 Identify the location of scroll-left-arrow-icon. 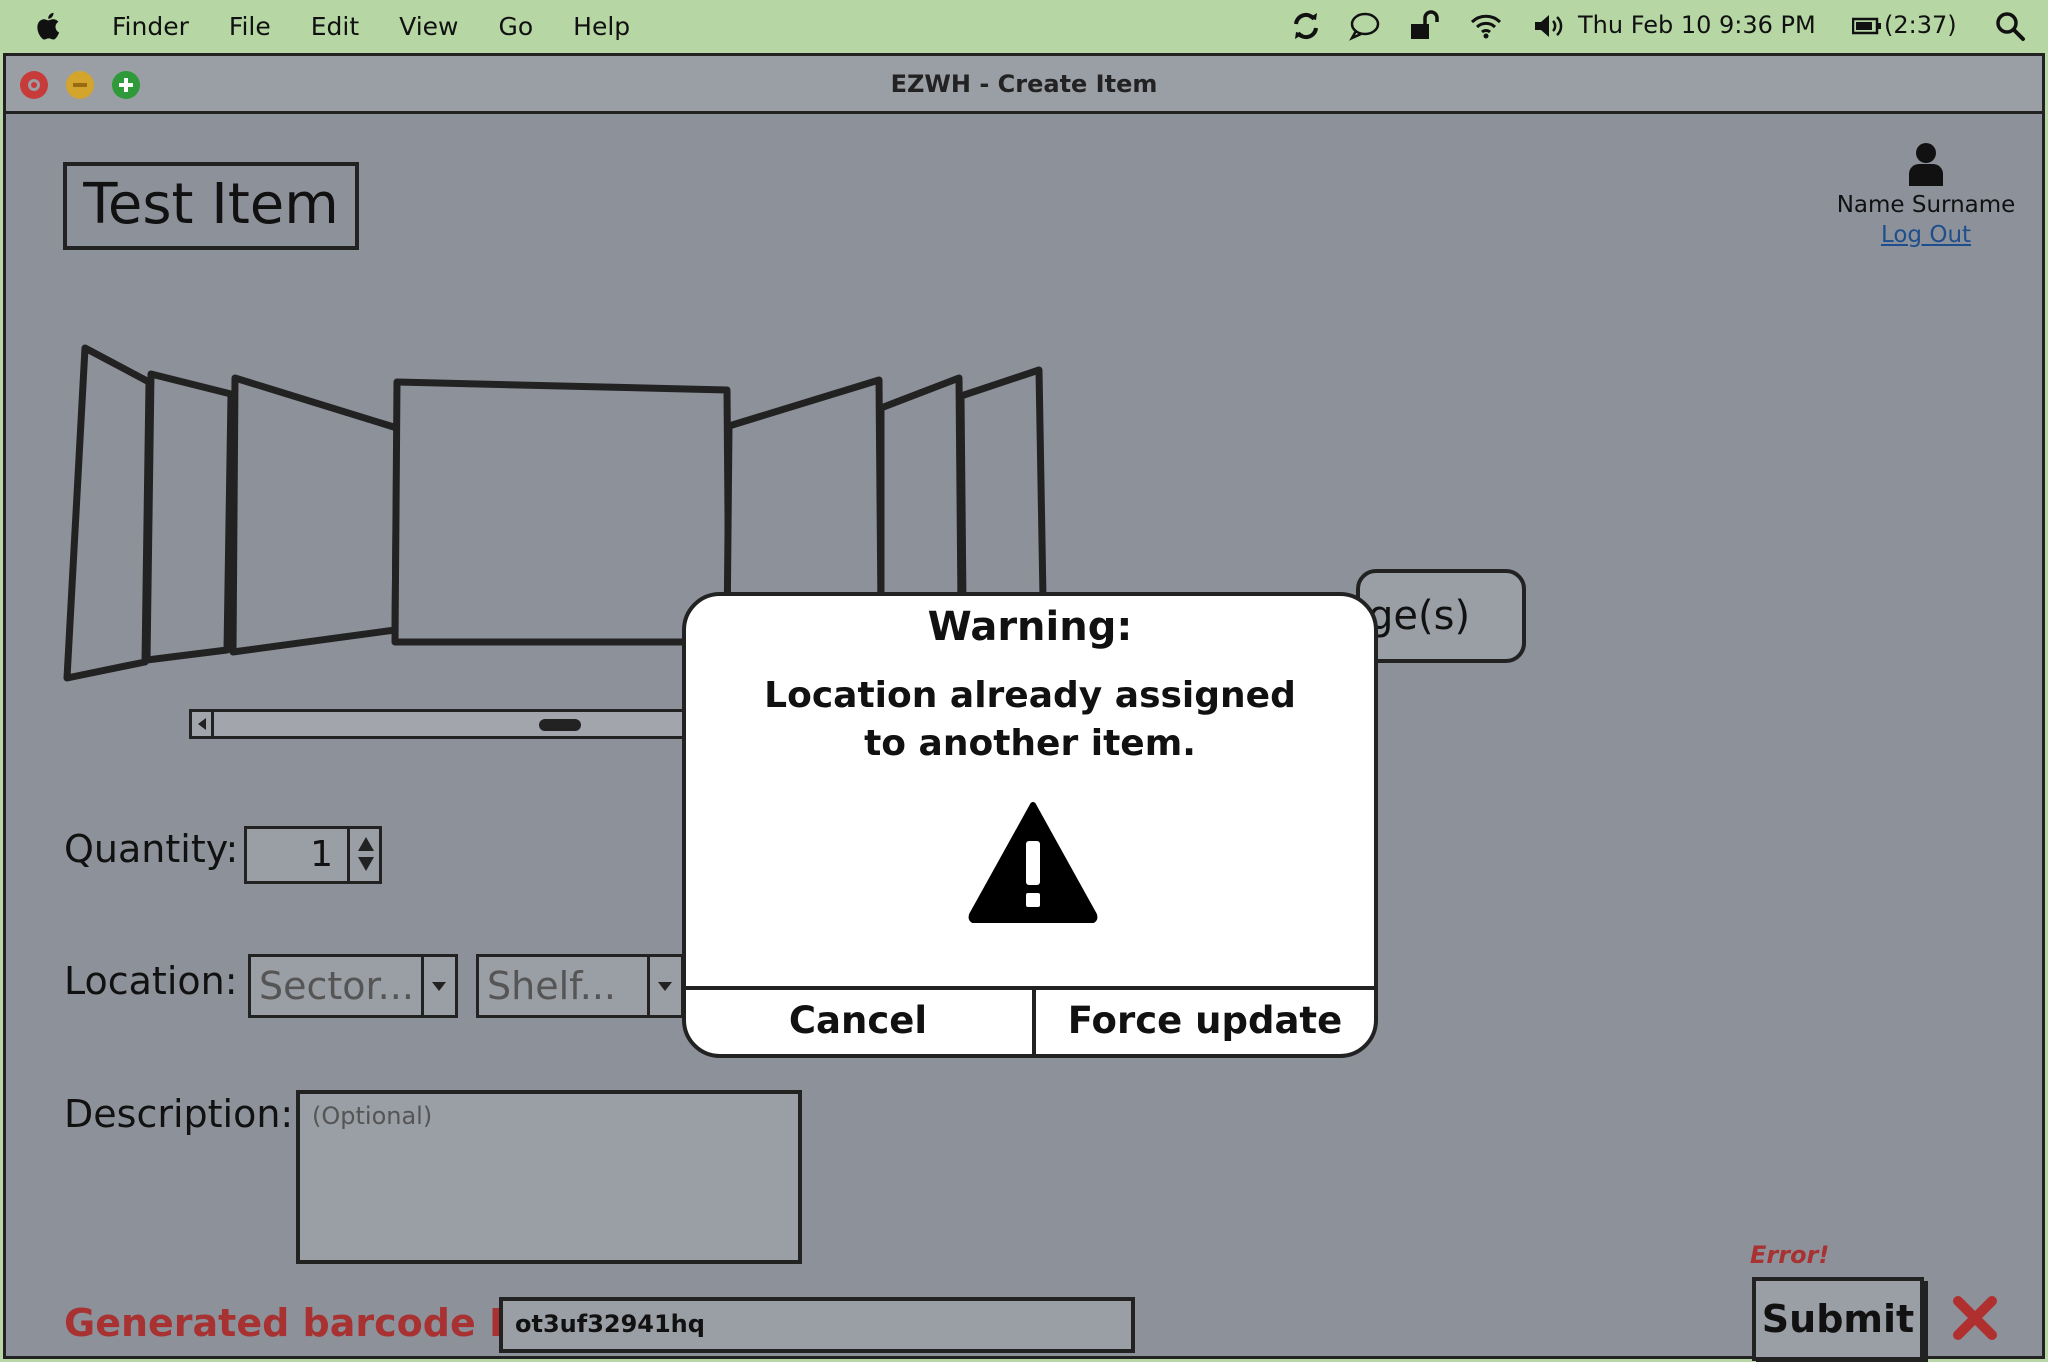
(203, 724).